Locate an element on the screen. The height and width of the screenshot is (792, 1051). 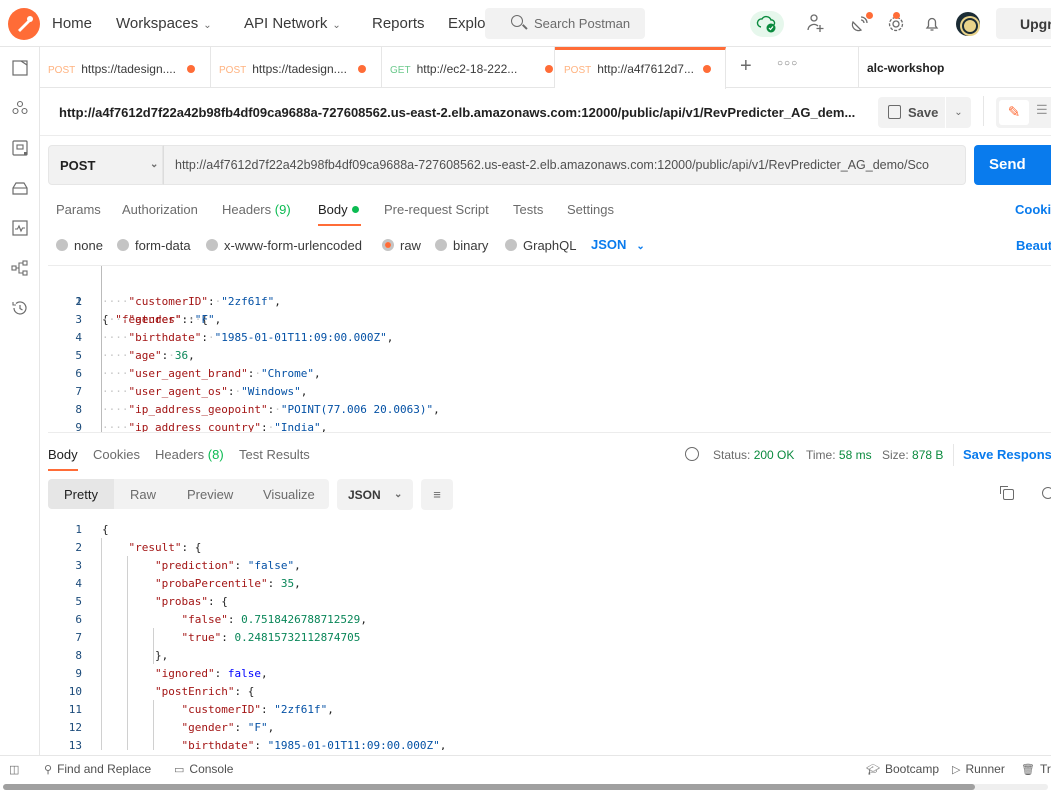
radio-label: form-data is located at coordinates (163, 245).